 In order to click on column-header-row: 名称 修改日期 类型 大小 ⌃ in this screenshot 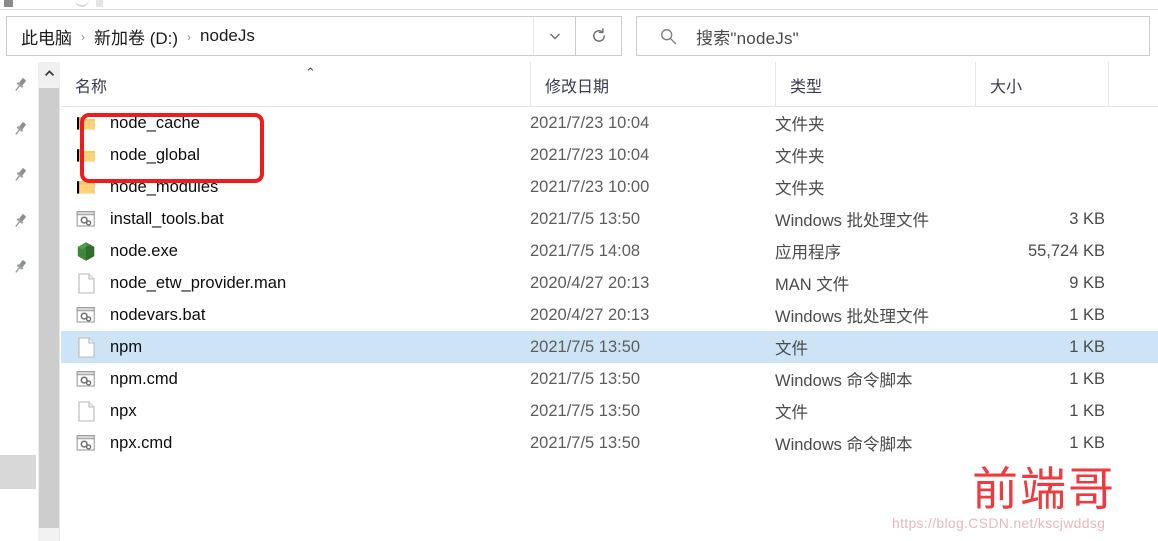, I will do `click(609, 84)`.